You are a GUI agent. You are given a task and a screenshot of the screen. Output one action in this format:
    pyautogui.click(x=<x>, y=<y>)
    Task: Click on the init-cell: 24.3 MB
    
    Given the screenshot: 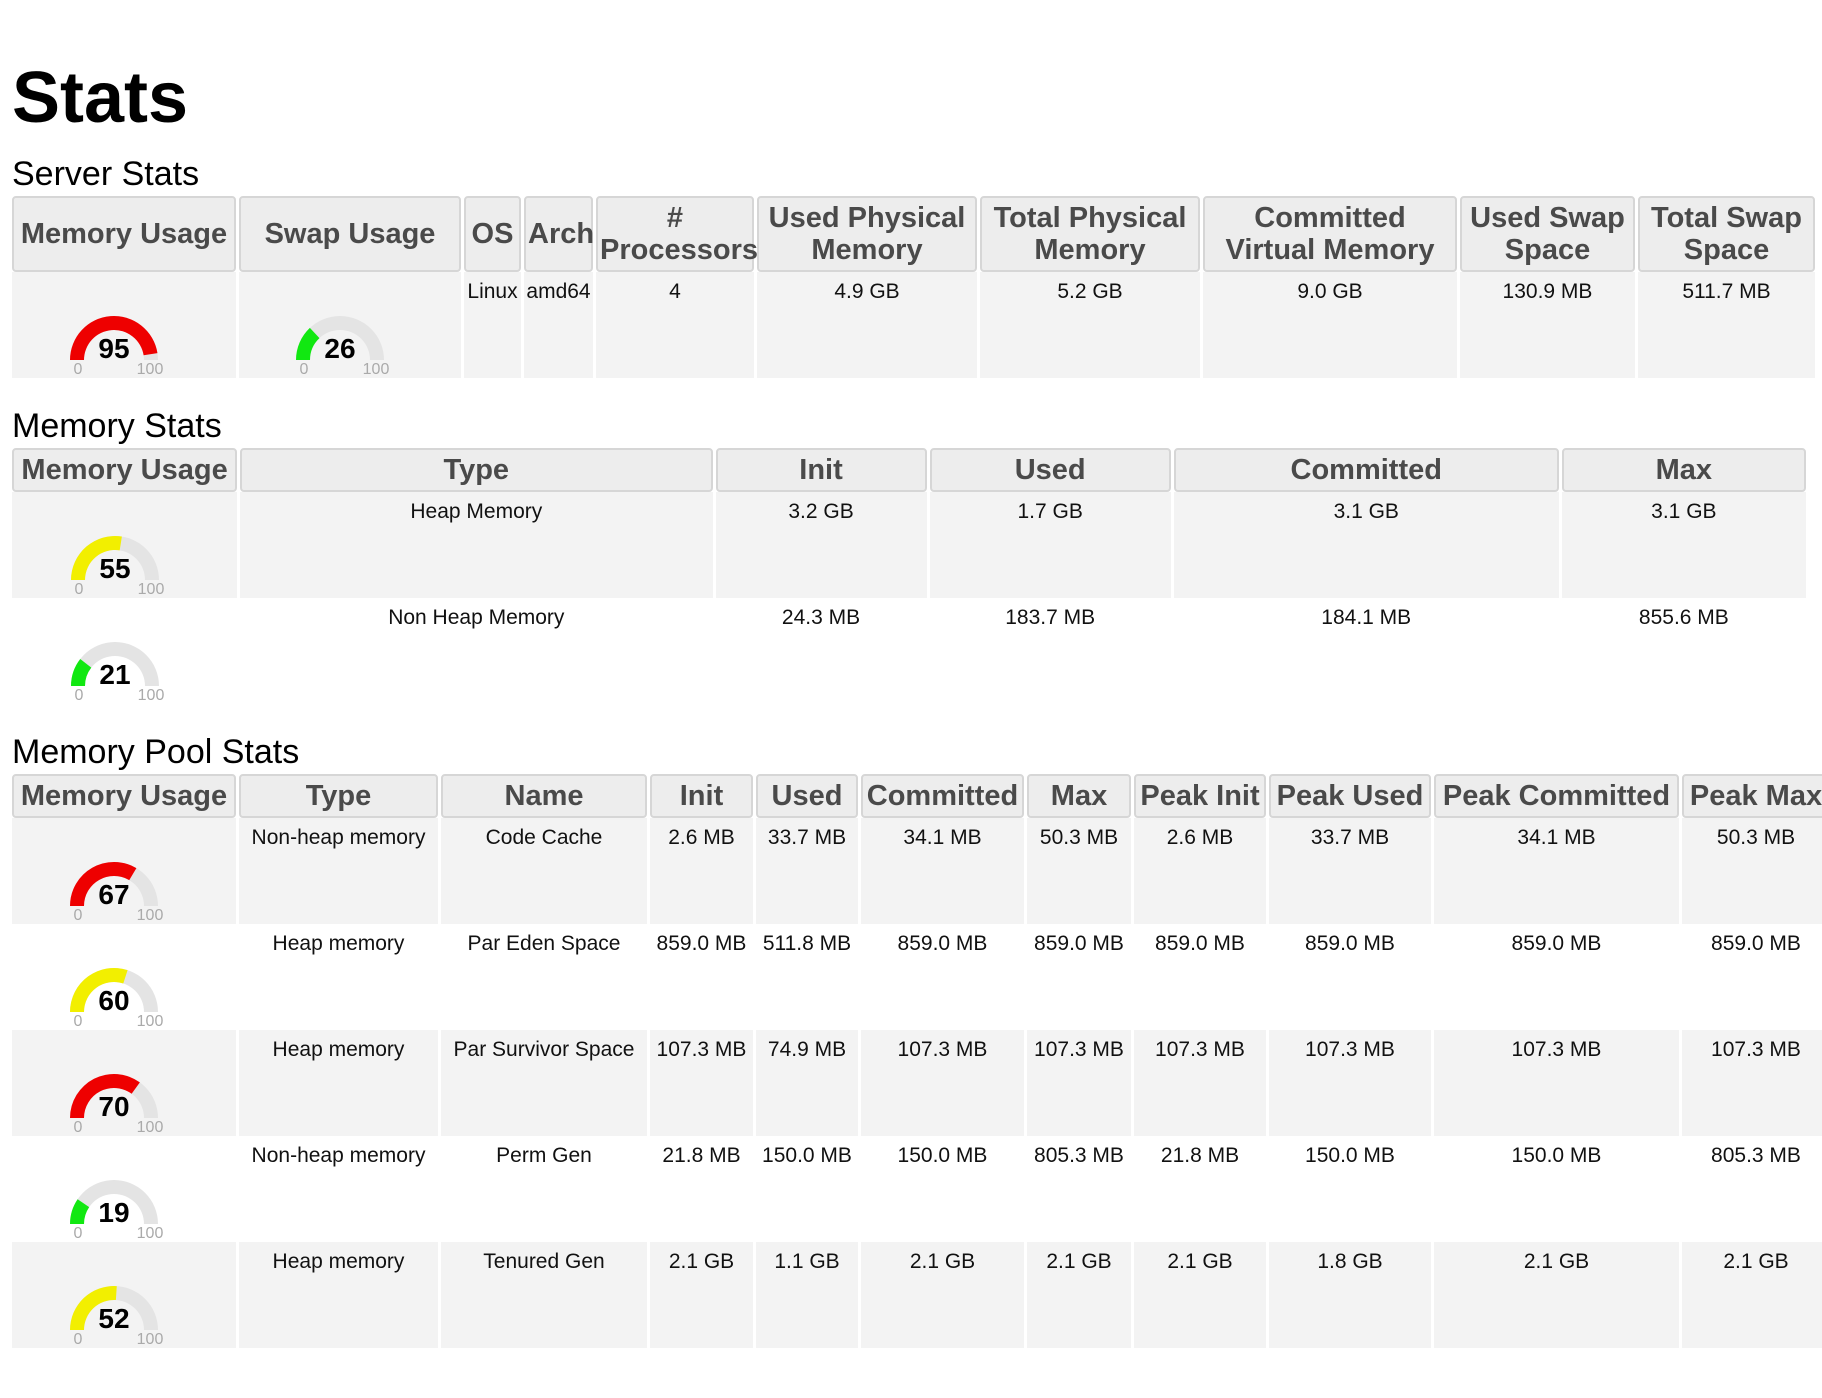 What is the action you would take?
    pyautogui.click(x=821, y=617)
    